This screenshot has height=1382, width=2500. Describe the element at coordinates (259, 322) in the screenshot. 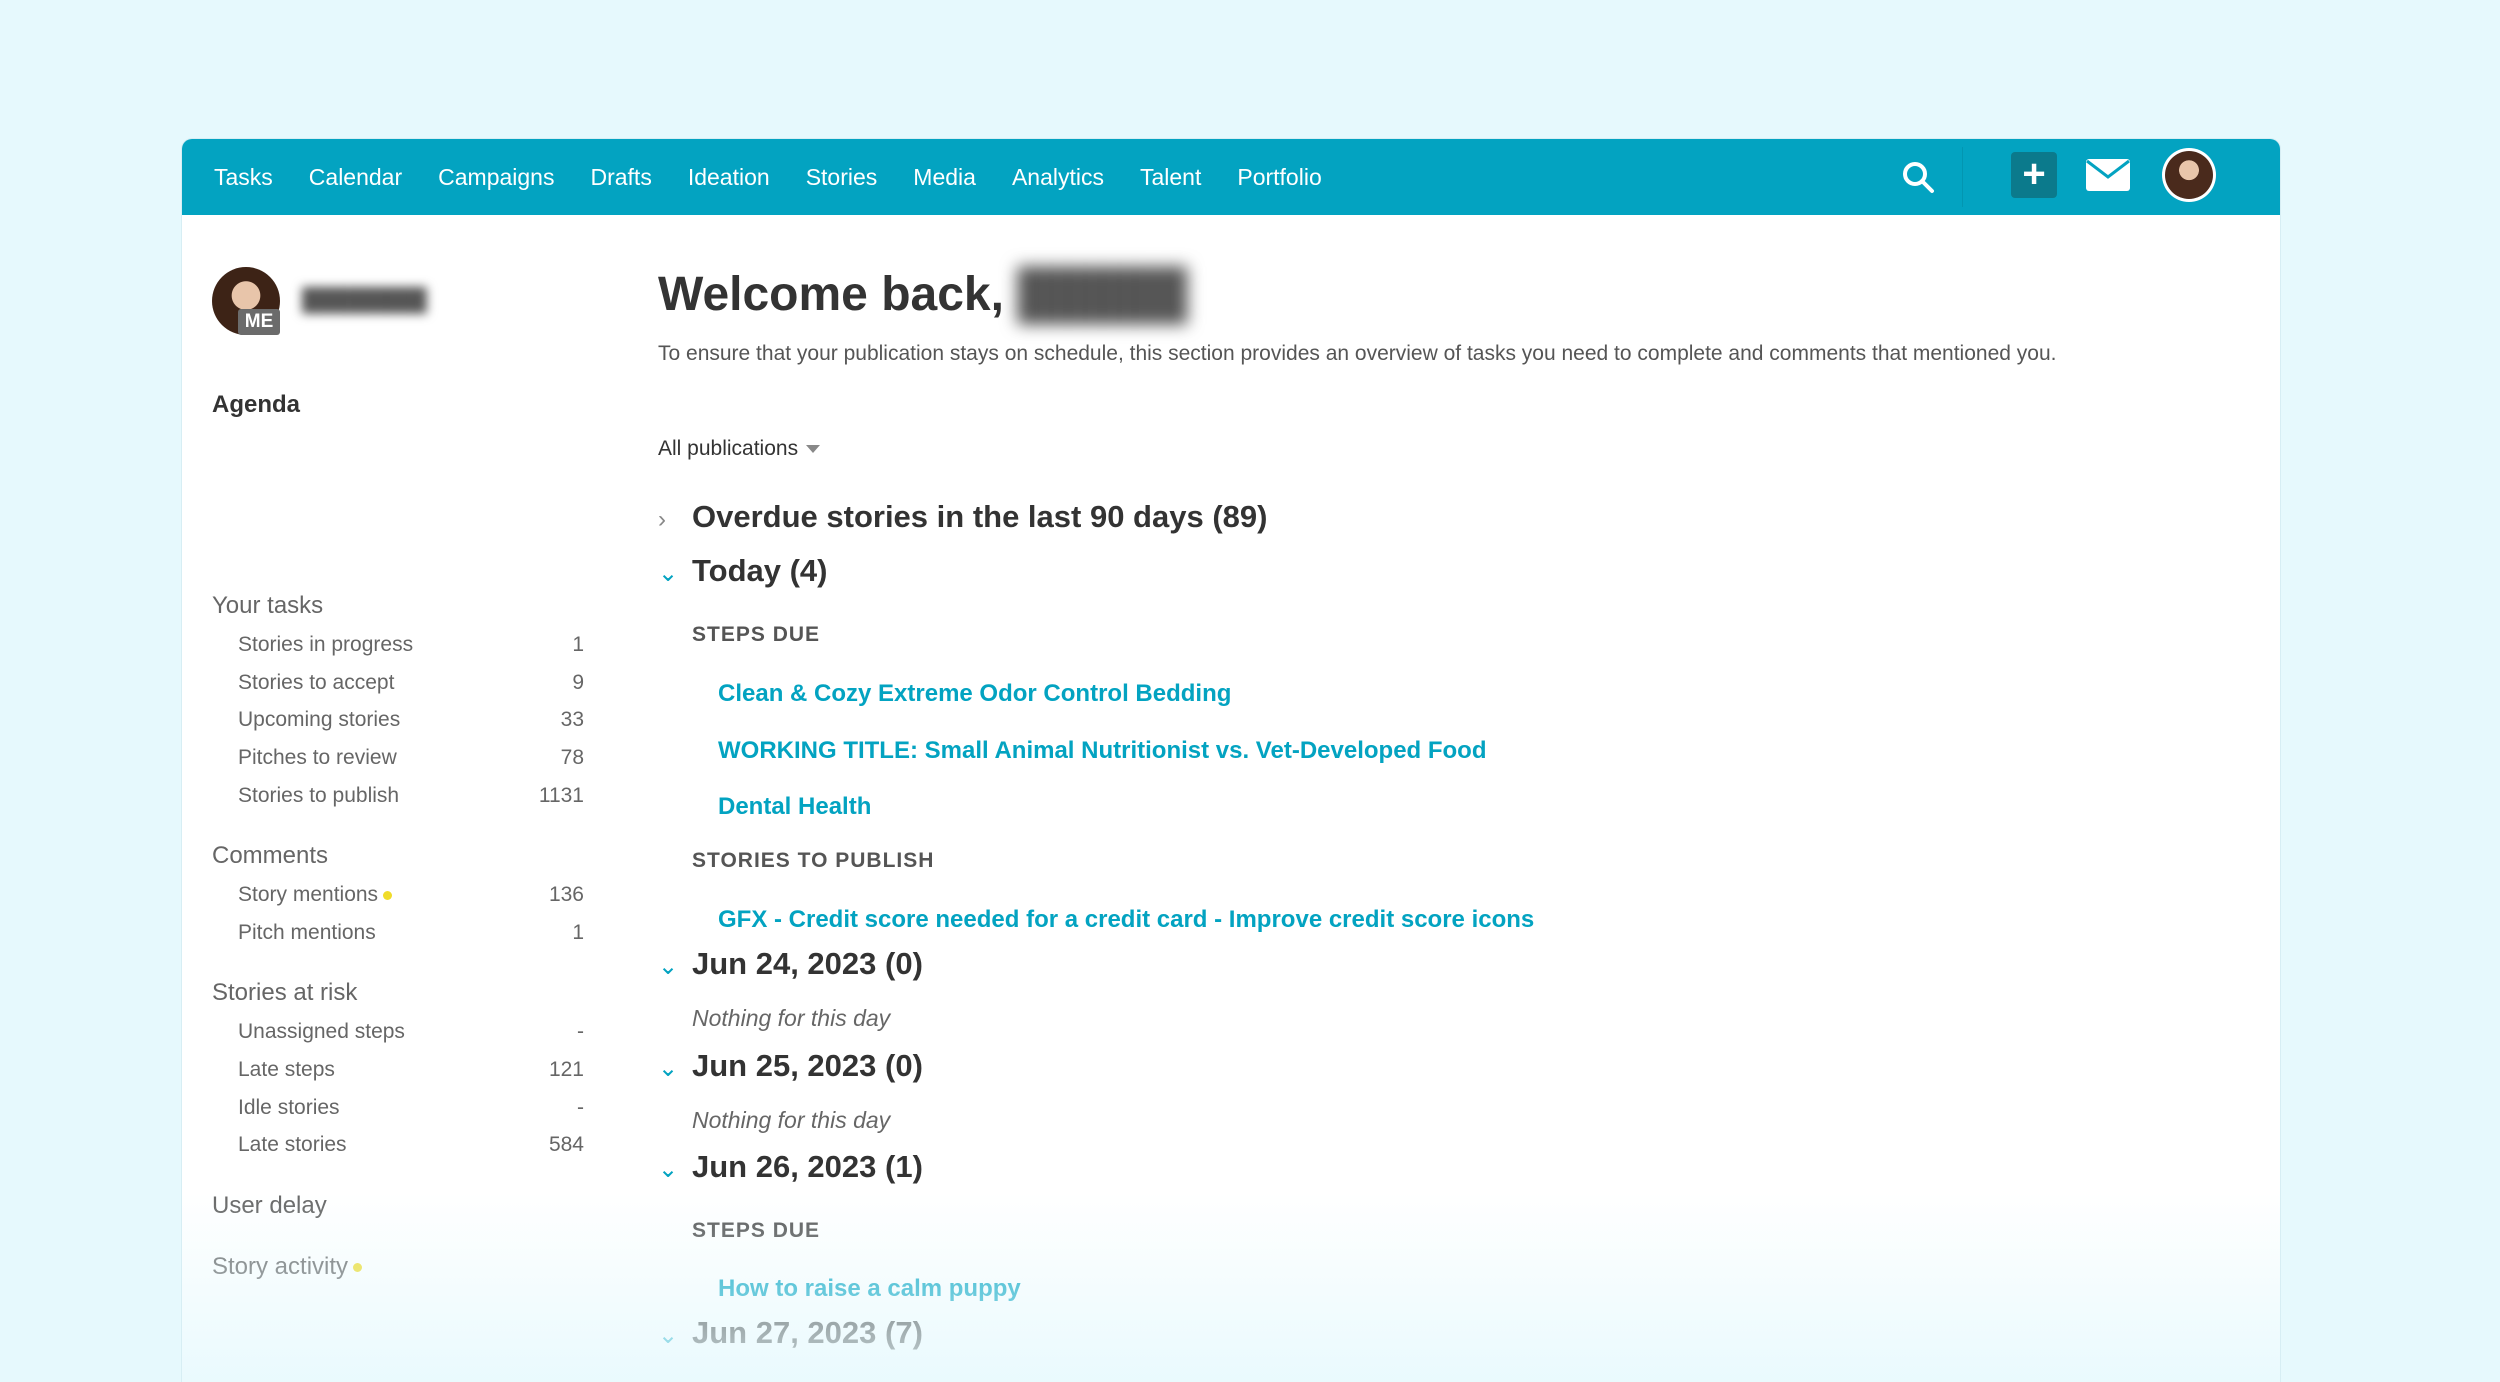

I see `me-badge: ME` at that location.